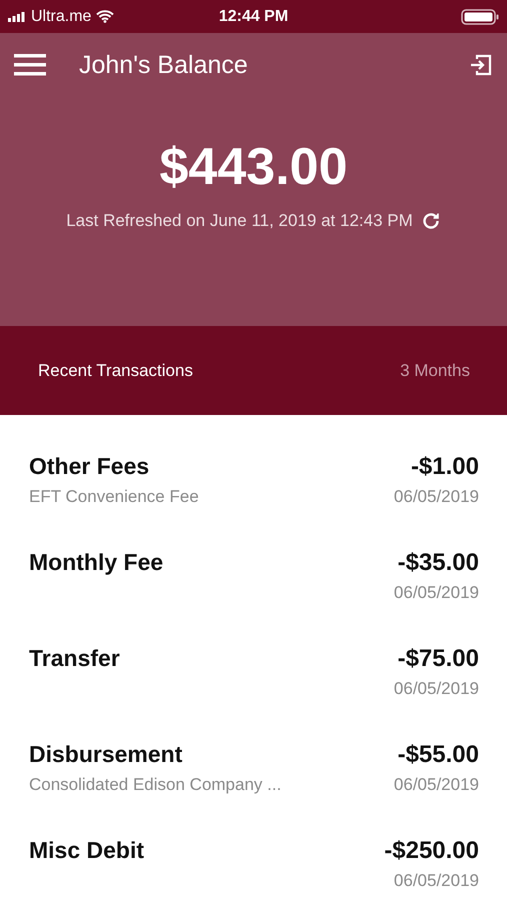 The image size is (507, 900). What do you see at coordinates (253, 17) in the screenshot?
I see `status-time: 12:44 PM` at bounding box center [253, 17].